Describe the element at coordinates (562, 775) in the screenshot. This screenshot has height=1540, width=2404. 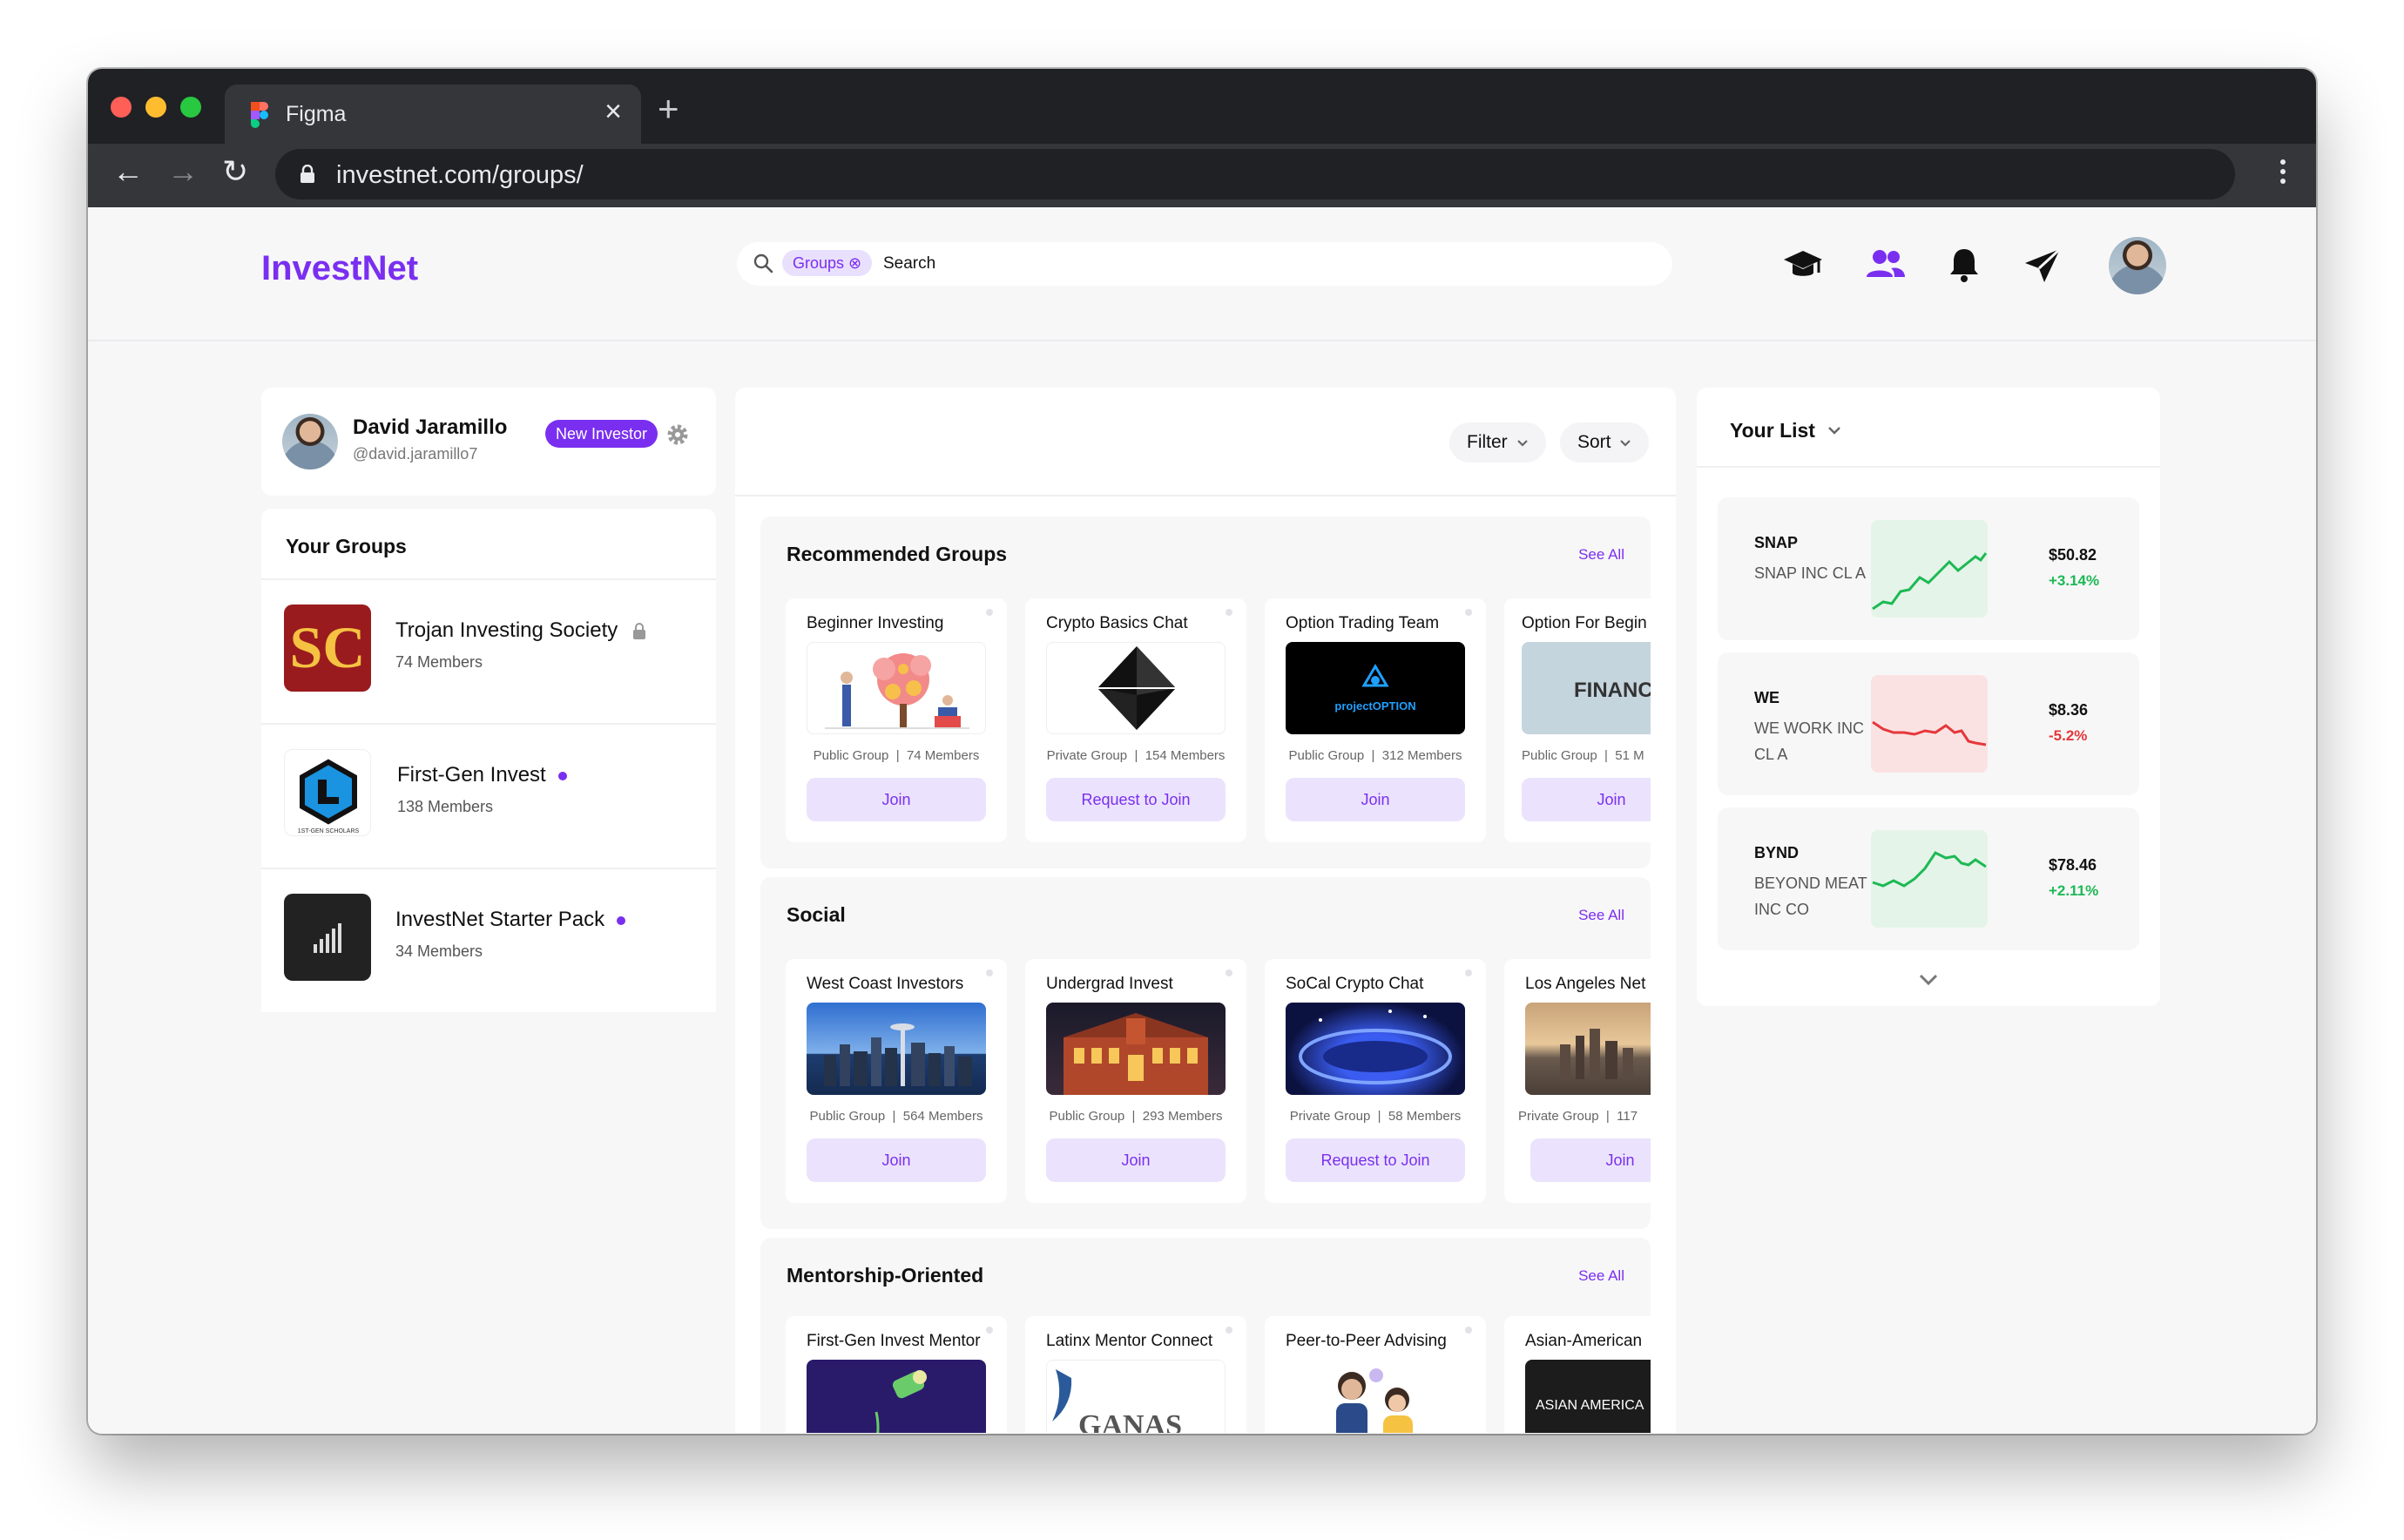
I see `unread-dot` at that location.